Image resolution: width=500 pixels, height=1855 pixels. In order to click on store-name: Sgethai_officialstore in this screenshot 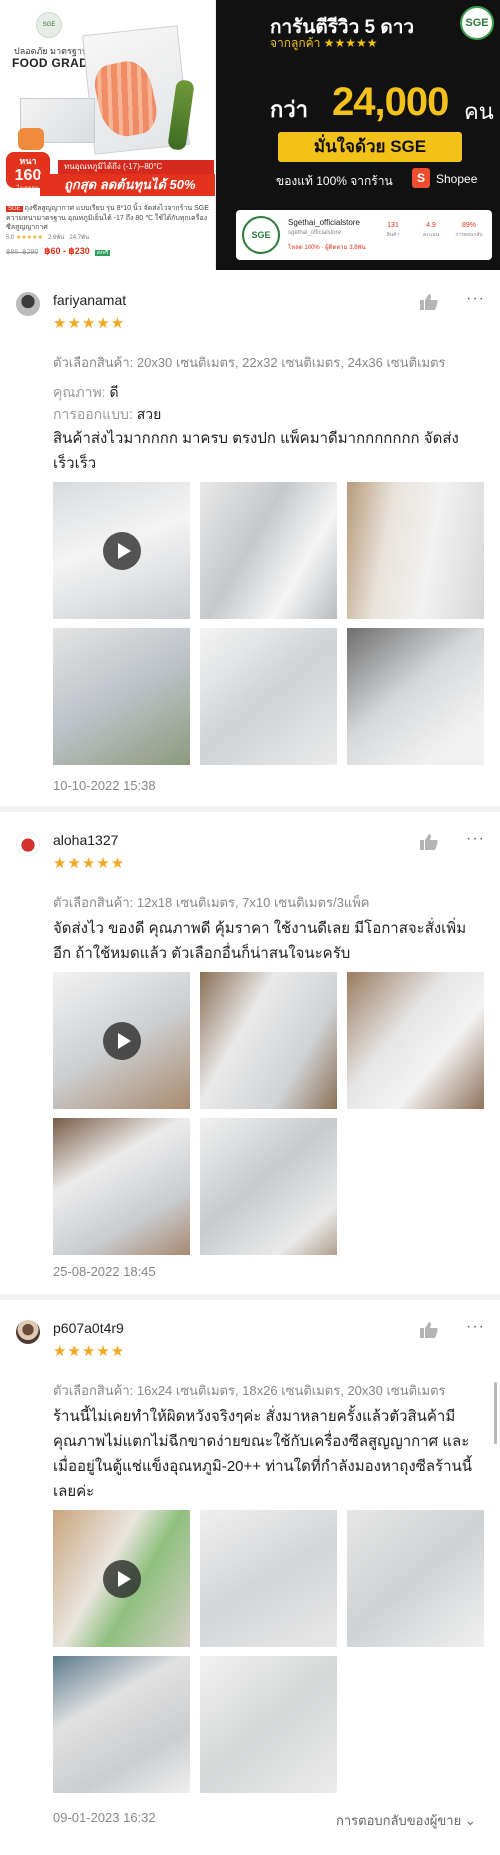, I will do `click(324, 222)`.